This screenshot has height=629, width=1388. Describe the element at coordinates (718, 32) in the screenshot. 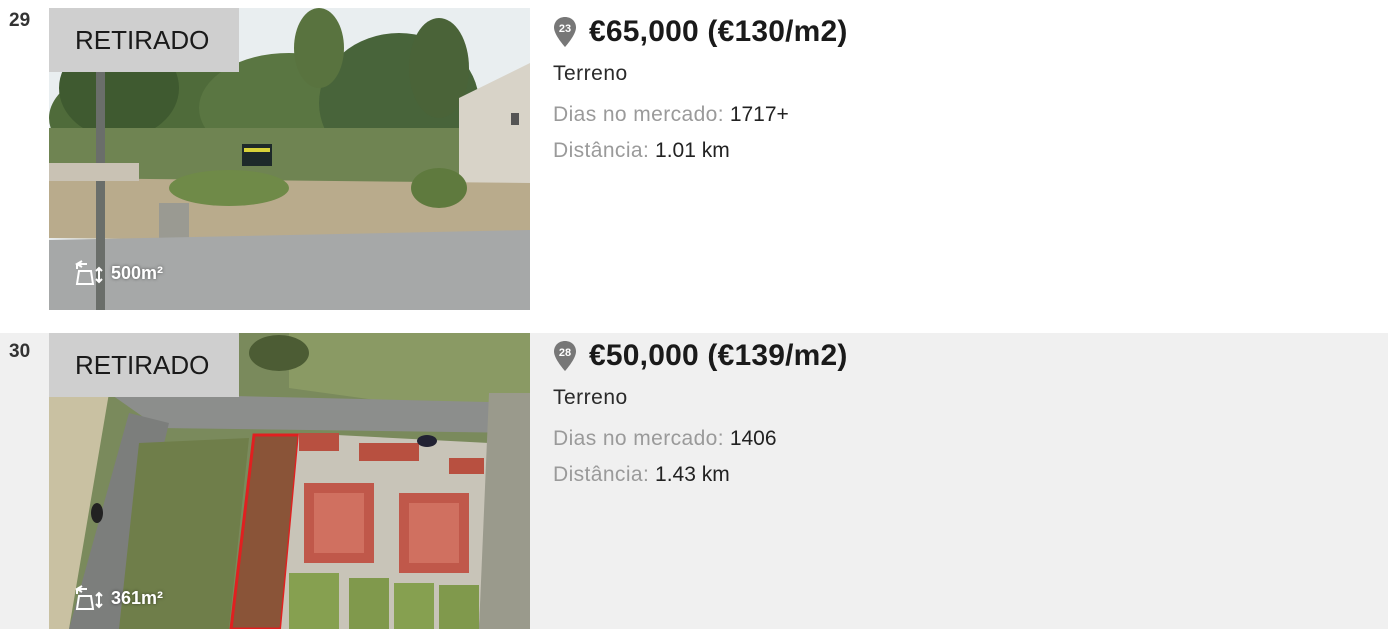

I see `listing-price: €65,000 (€130/m2)` at that location.